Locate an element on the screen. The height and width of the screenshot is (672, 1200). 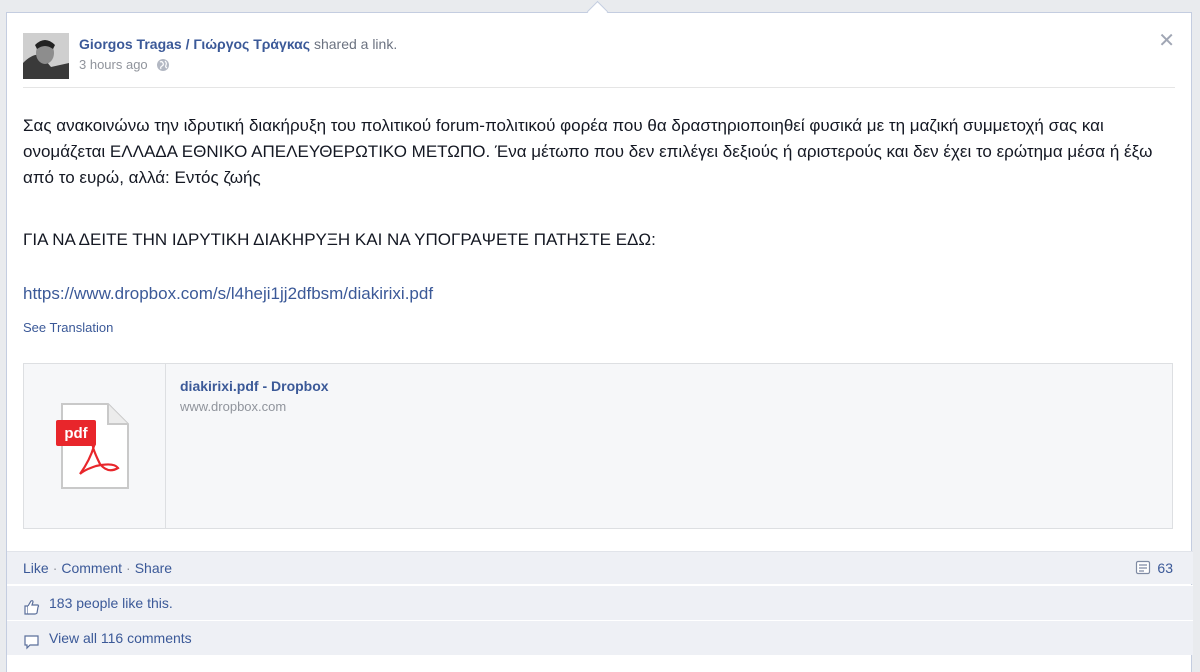
pdf-file-icon: pdf is located at coordinates (92, 446).